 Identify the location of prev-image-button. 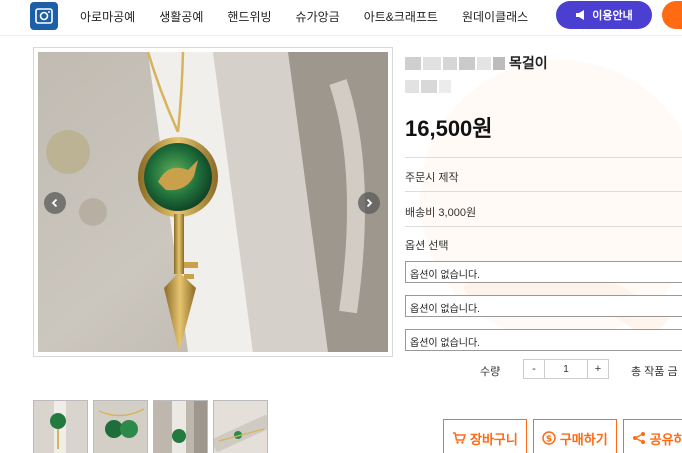
(55, 203).